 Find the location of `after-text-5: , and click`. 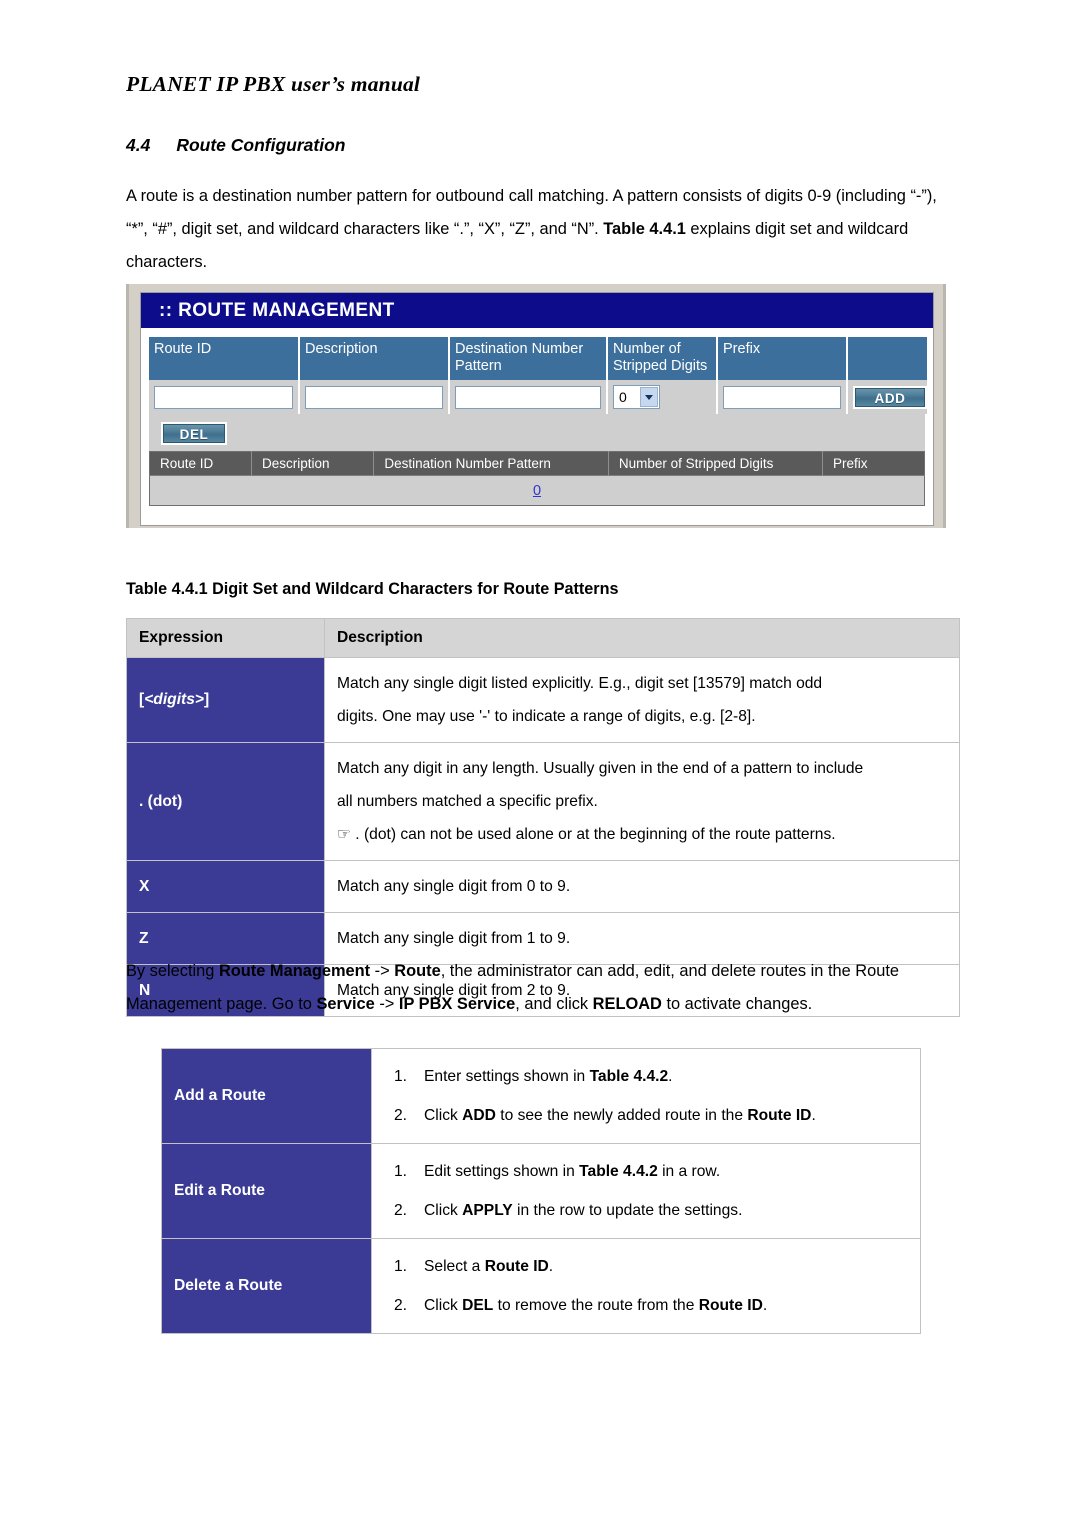

after-text-5: , and click is located at coordinates (554, 1004).